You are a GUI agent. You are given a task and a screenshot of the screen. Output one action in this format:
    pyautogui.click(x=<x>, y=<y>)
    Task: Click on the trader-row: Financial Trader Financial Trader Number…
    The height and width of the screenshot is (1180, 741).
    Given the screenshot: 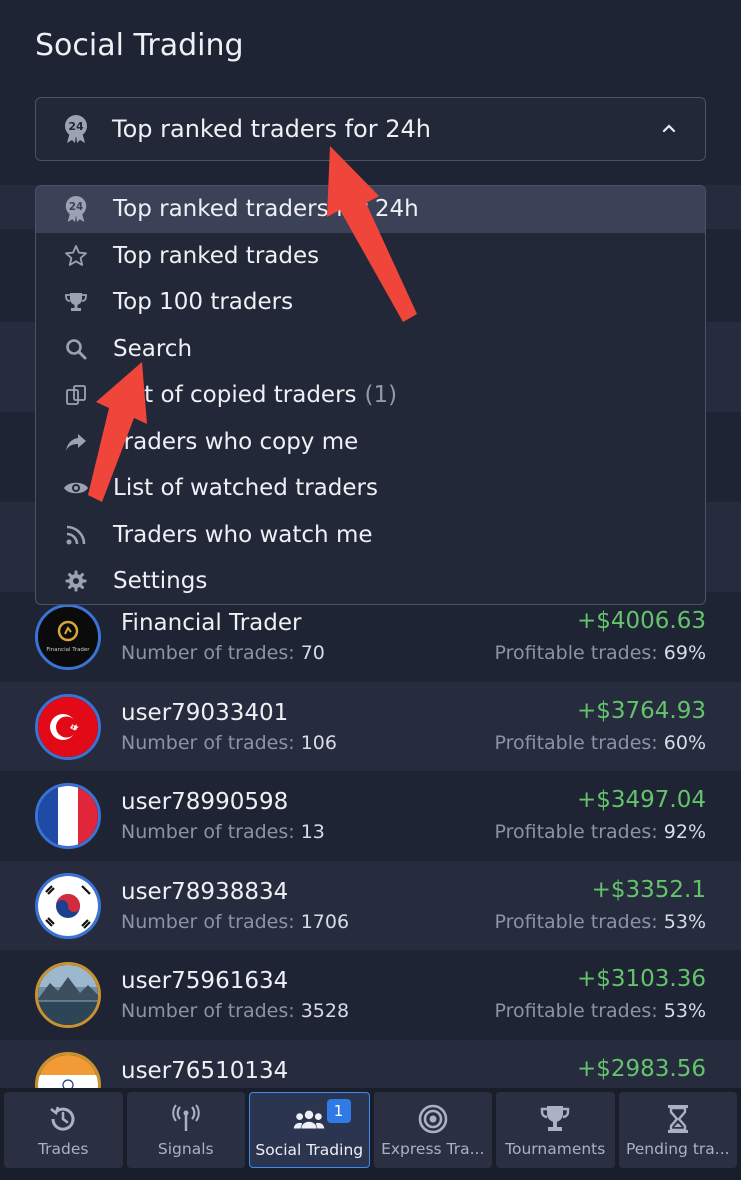 What is the action you would take?
    pyautogui.click(x=370, y=637)
    